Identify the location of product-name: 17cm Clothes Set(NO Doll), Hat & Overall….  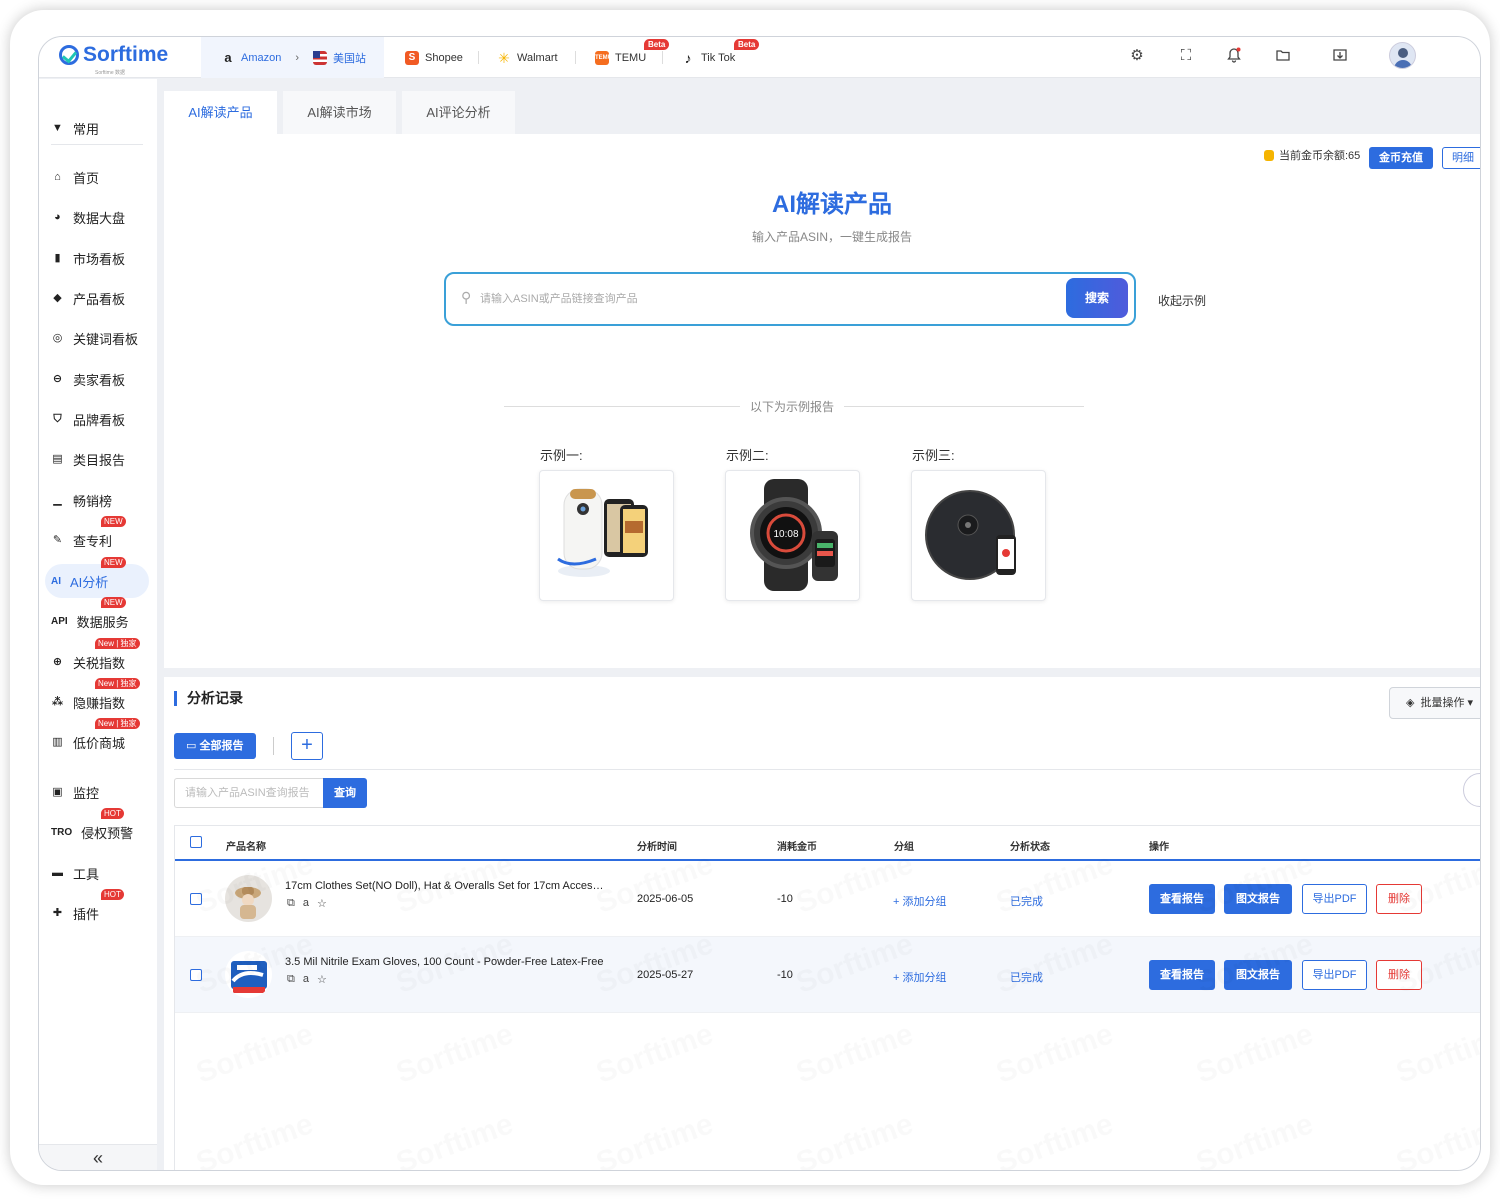
(445, 886).